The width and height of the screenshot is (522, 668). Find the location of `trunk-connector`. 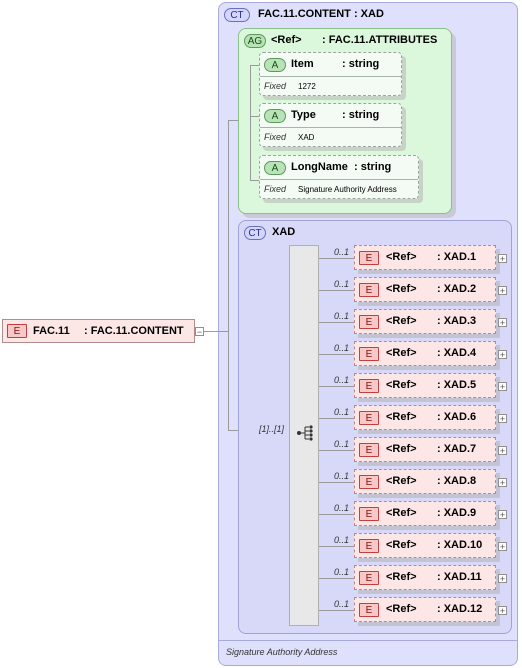

trunk-connector is located at coordinates (228, 275).